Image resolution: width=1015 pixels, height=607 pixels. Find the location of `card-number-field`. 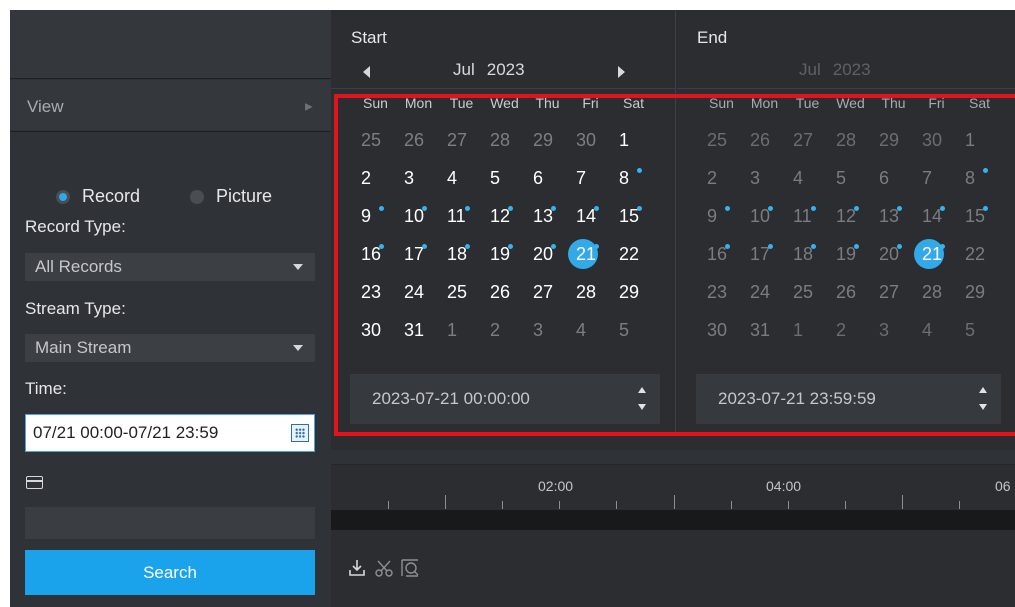

card-number-field is located at coordinates (170, 523).